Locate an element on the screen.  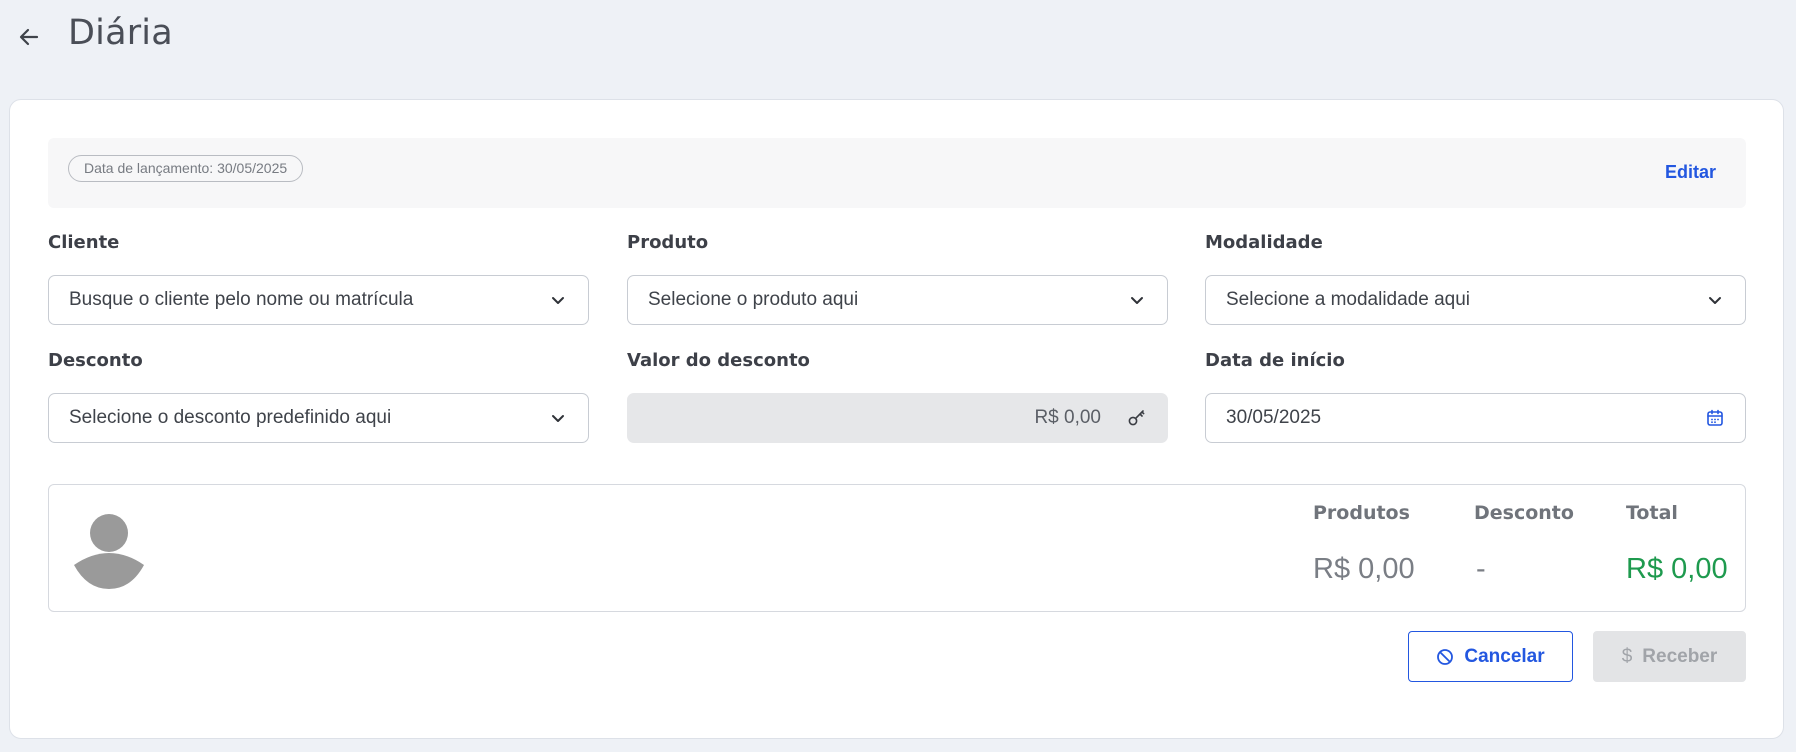
launch-date-badge: Data de lançamento: 30/05/2025 is located at coordinates (186, 168).